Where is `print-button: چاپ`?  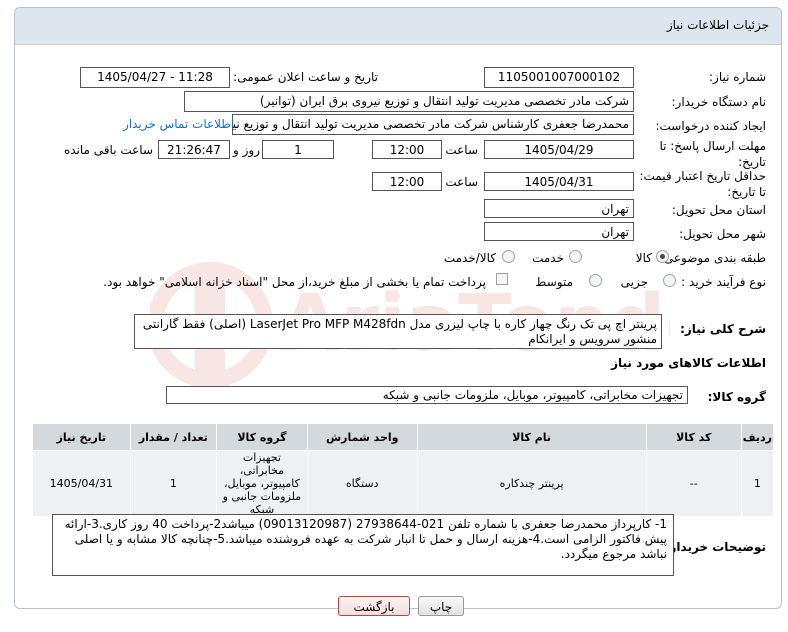
print-button: چاپ is located at coordinates (441, 606).